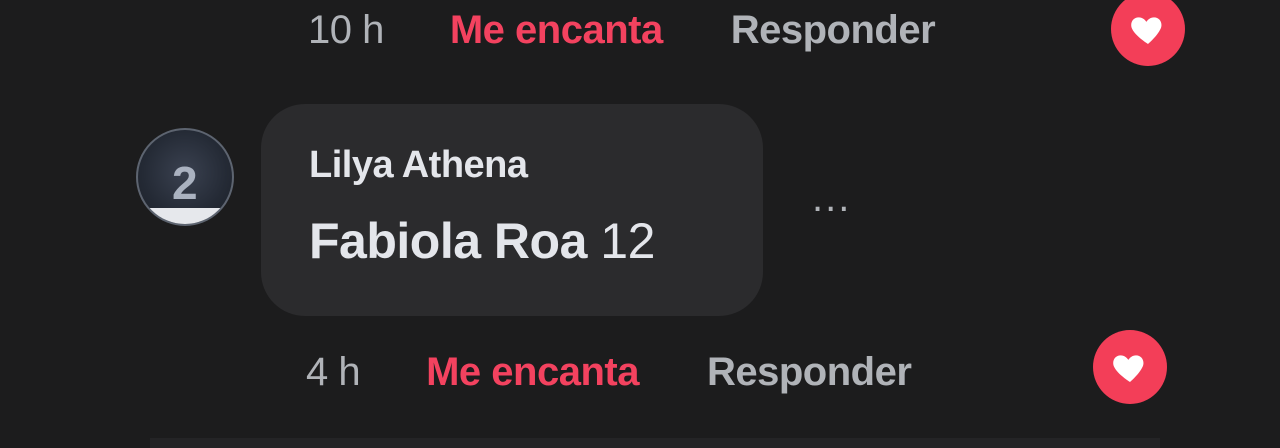 Image resolution: width=1280 pixels, height=448 pixels. I want to click on avatar-image: 2, so click(185, 183).